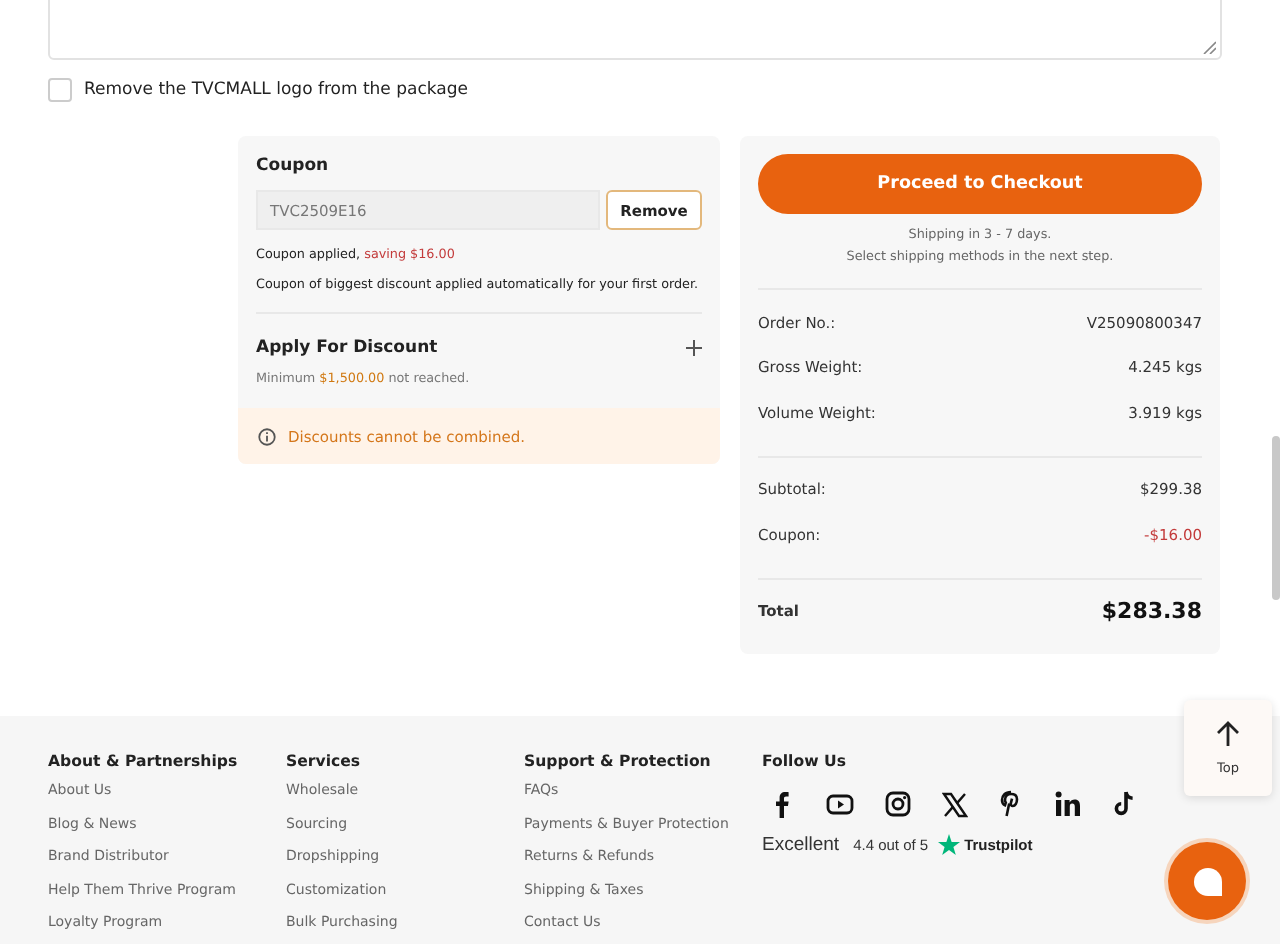 The height and width of the screenshot is (944, 1280). Describe the element at coordinates (949, 845) in the screenshot. I see `star-icon` at that location.